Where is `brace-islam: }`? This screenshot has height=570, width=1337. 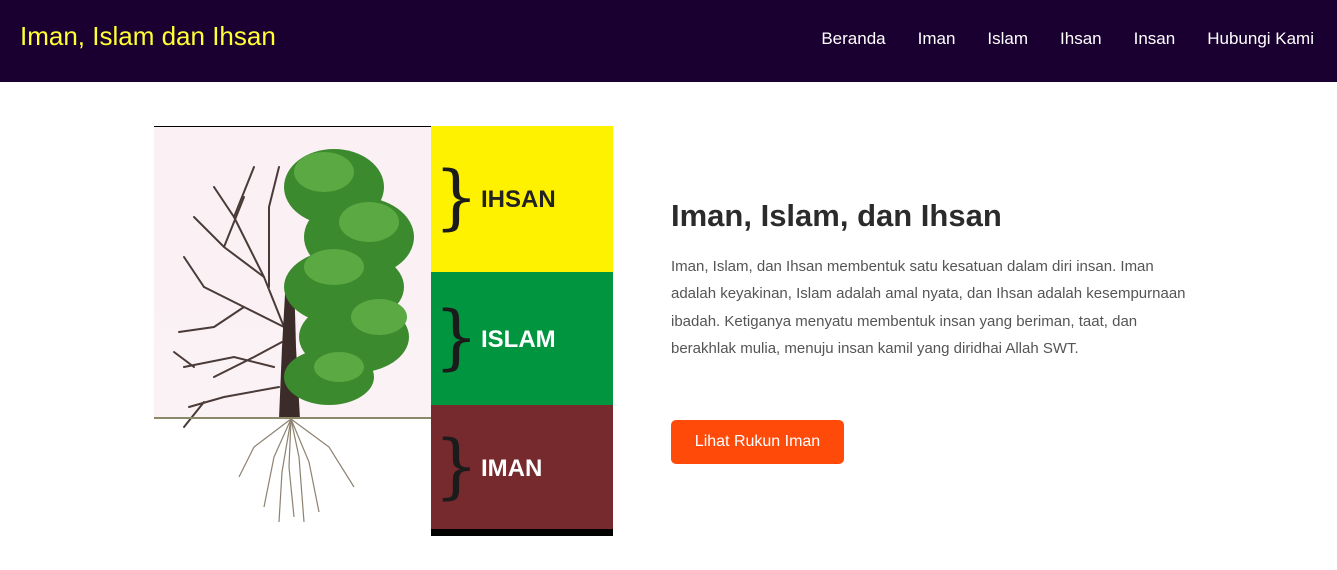 brace-islam: } is located at coordinates (456, 337).